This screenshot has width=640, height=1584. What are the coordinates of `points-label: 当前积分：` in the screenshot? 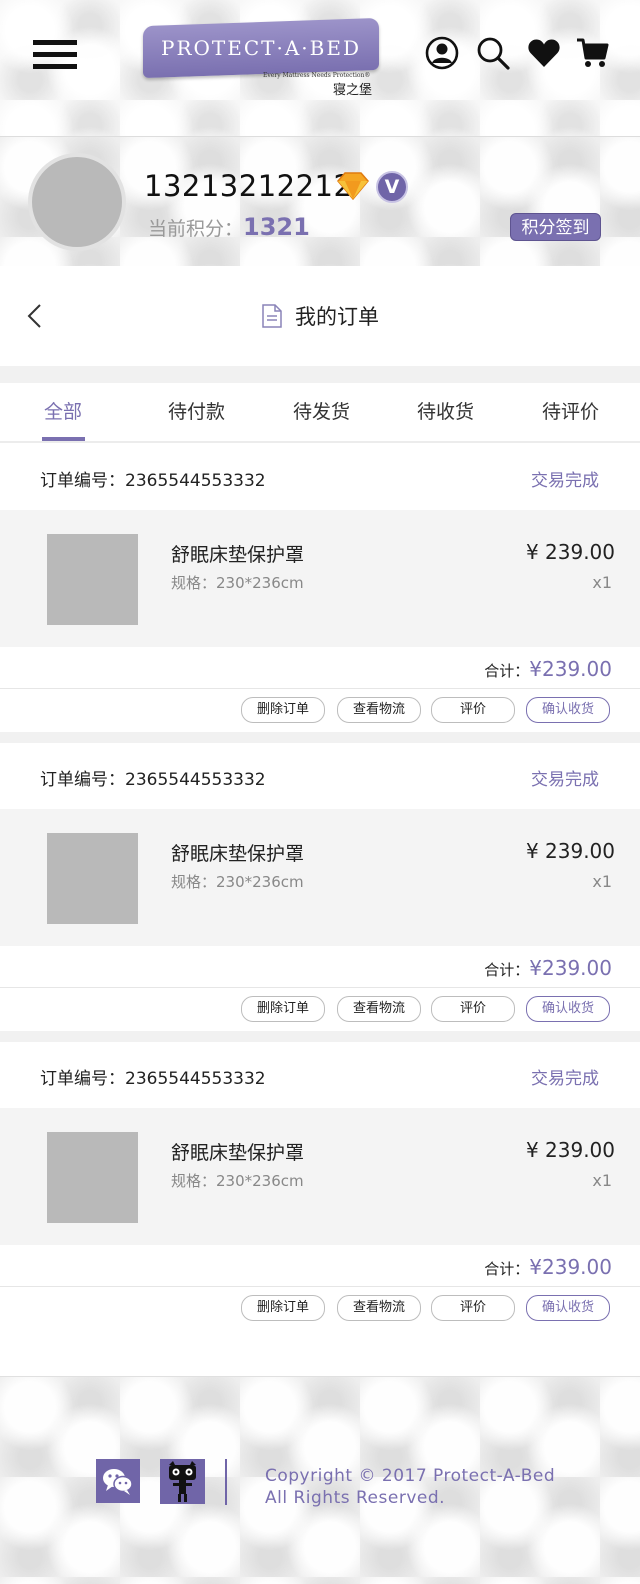 It's located at (196, 229).